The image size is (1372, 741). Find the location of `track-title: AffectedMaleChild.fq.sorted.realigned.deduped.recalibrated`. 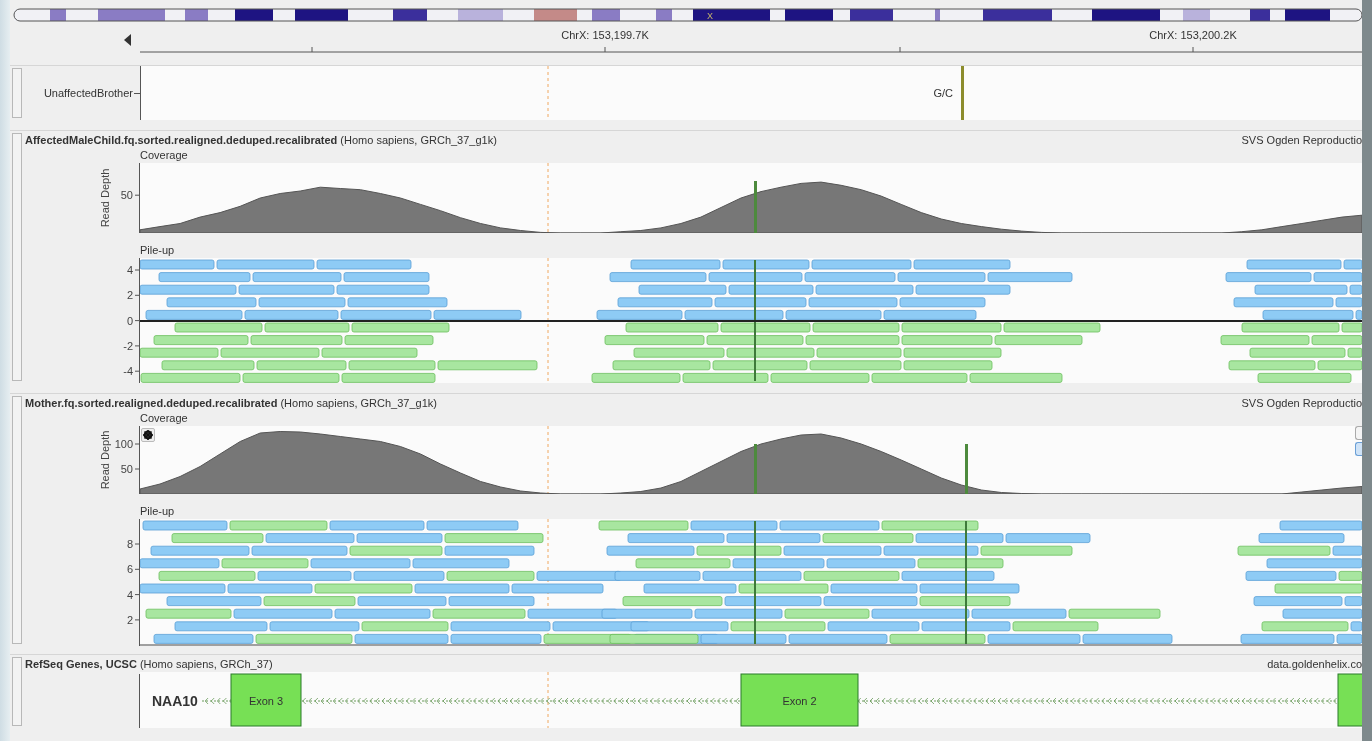

track-title: AffectedMaleChild.fq.sorted.realigned.deduped.recalibrated is located at coordinates (181, 139).